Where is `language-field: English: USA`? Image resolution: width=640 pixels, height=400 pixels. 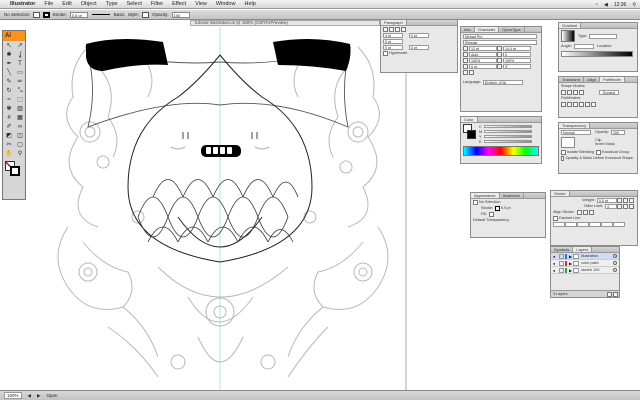
language-field: English: USA is located at coordinates (502, 82).